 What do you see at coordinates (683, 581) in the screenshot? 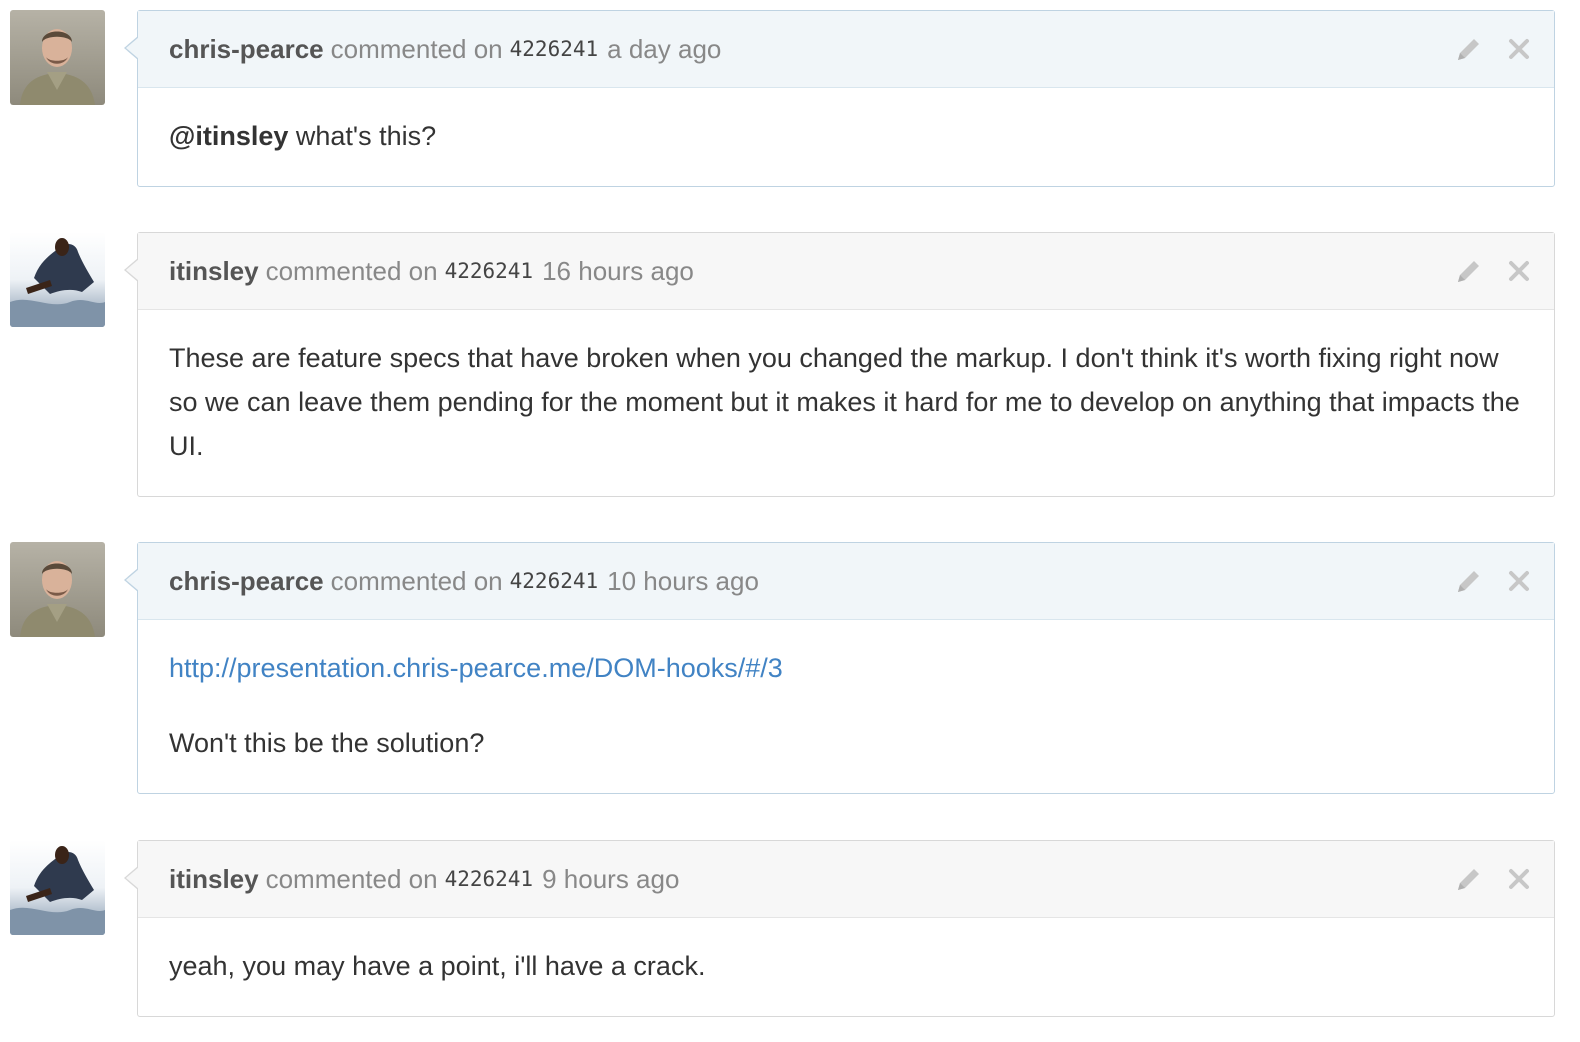
I see `comment-time: 10 hours ago` at bounding box center [683, 581].